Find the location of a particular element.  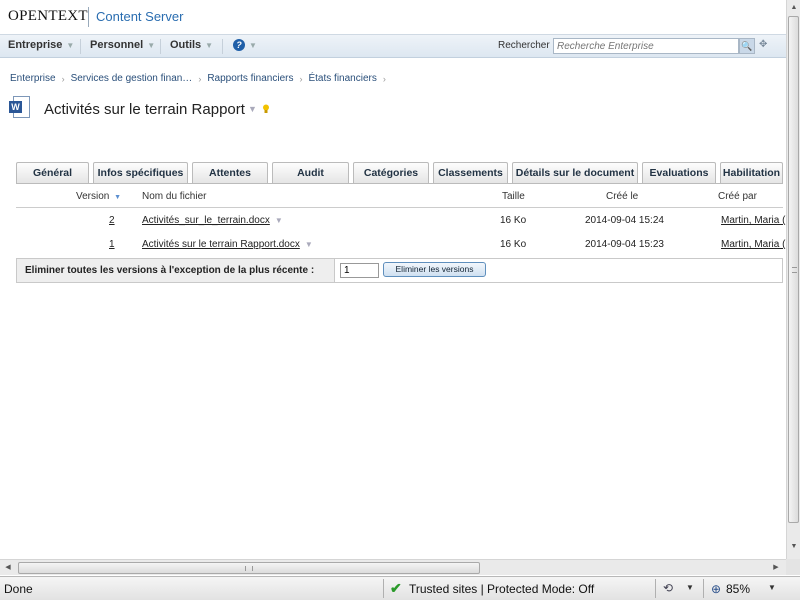

column-header-created: Créé le is located at coordinates (622, 196).